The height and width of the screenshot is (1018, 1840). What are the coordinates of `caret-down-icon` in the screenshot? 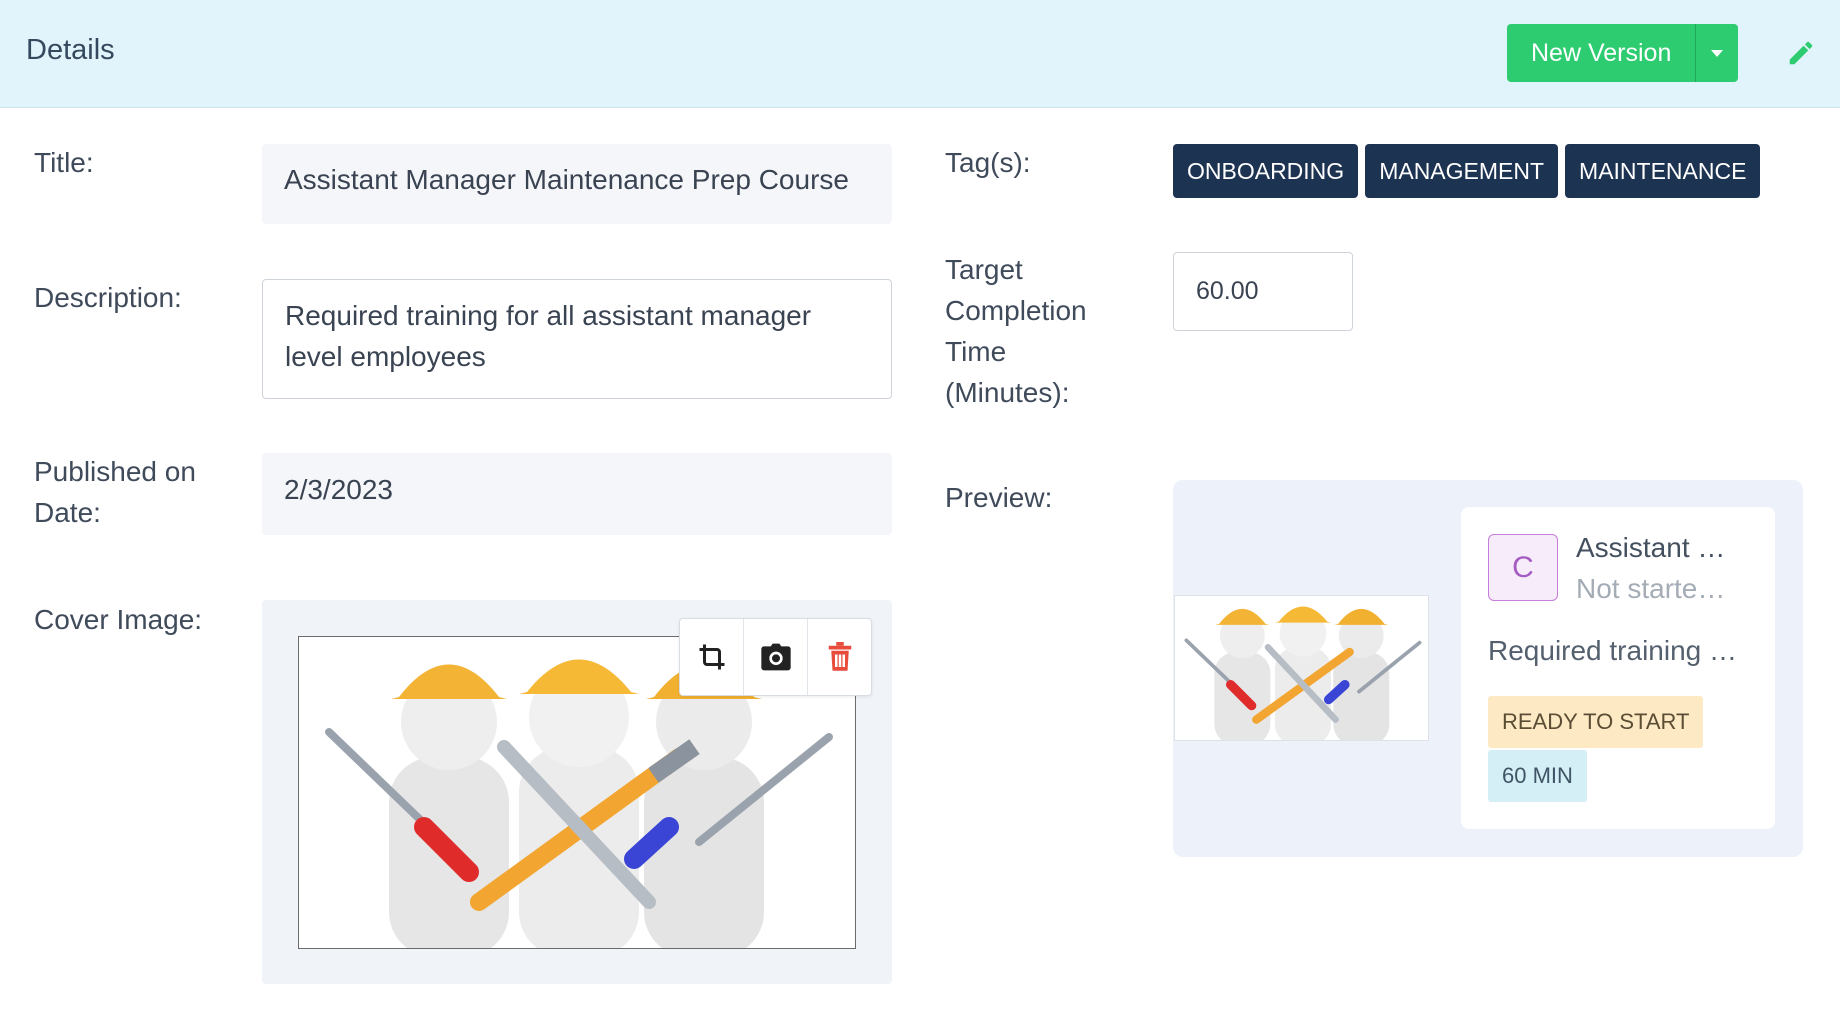 It's located at (1717, 53).